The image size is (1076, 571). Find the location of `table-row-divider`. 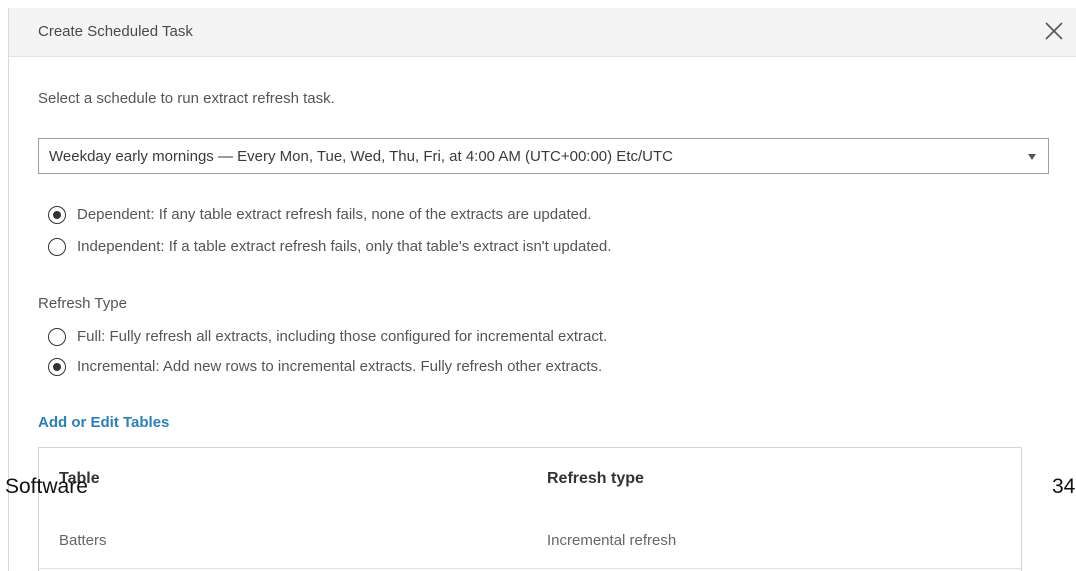

table-row-divider is located at coordinates (530, 568).